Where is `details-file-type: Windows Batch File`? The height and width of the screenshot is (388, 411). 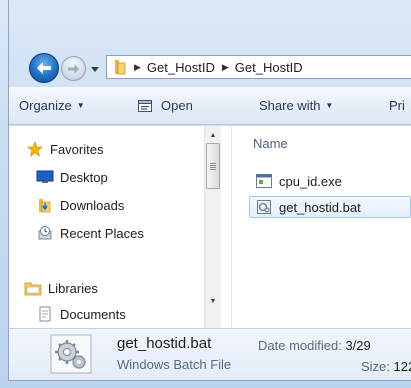
details-file-type: Windows Batch File is located at coordinates (174, 364).